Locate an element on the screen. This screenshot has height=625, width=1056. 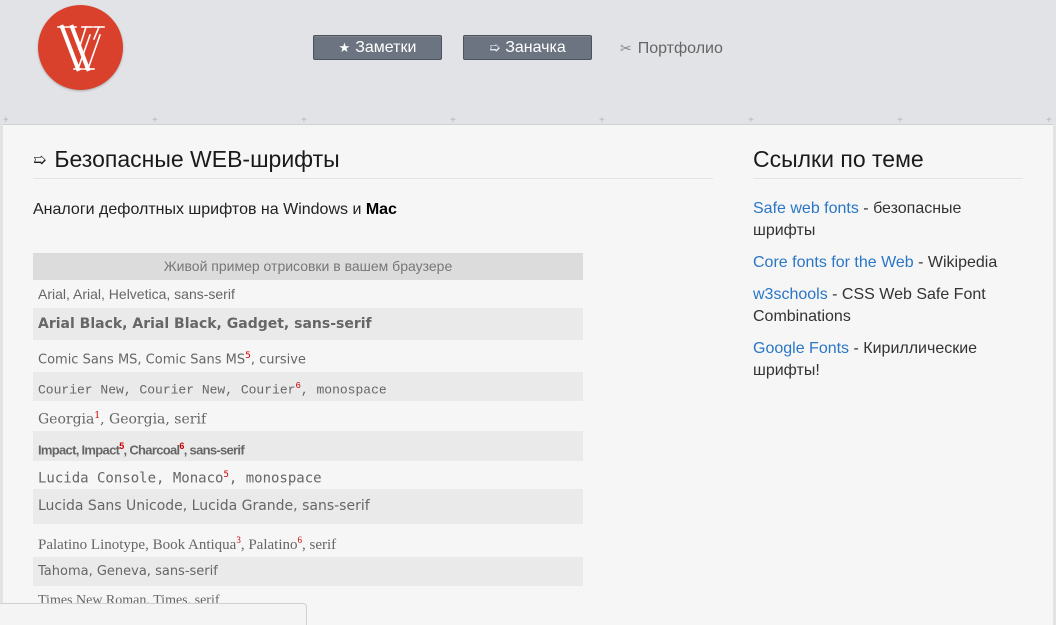
row-text: Georgia is located at coordinates (66, 419).